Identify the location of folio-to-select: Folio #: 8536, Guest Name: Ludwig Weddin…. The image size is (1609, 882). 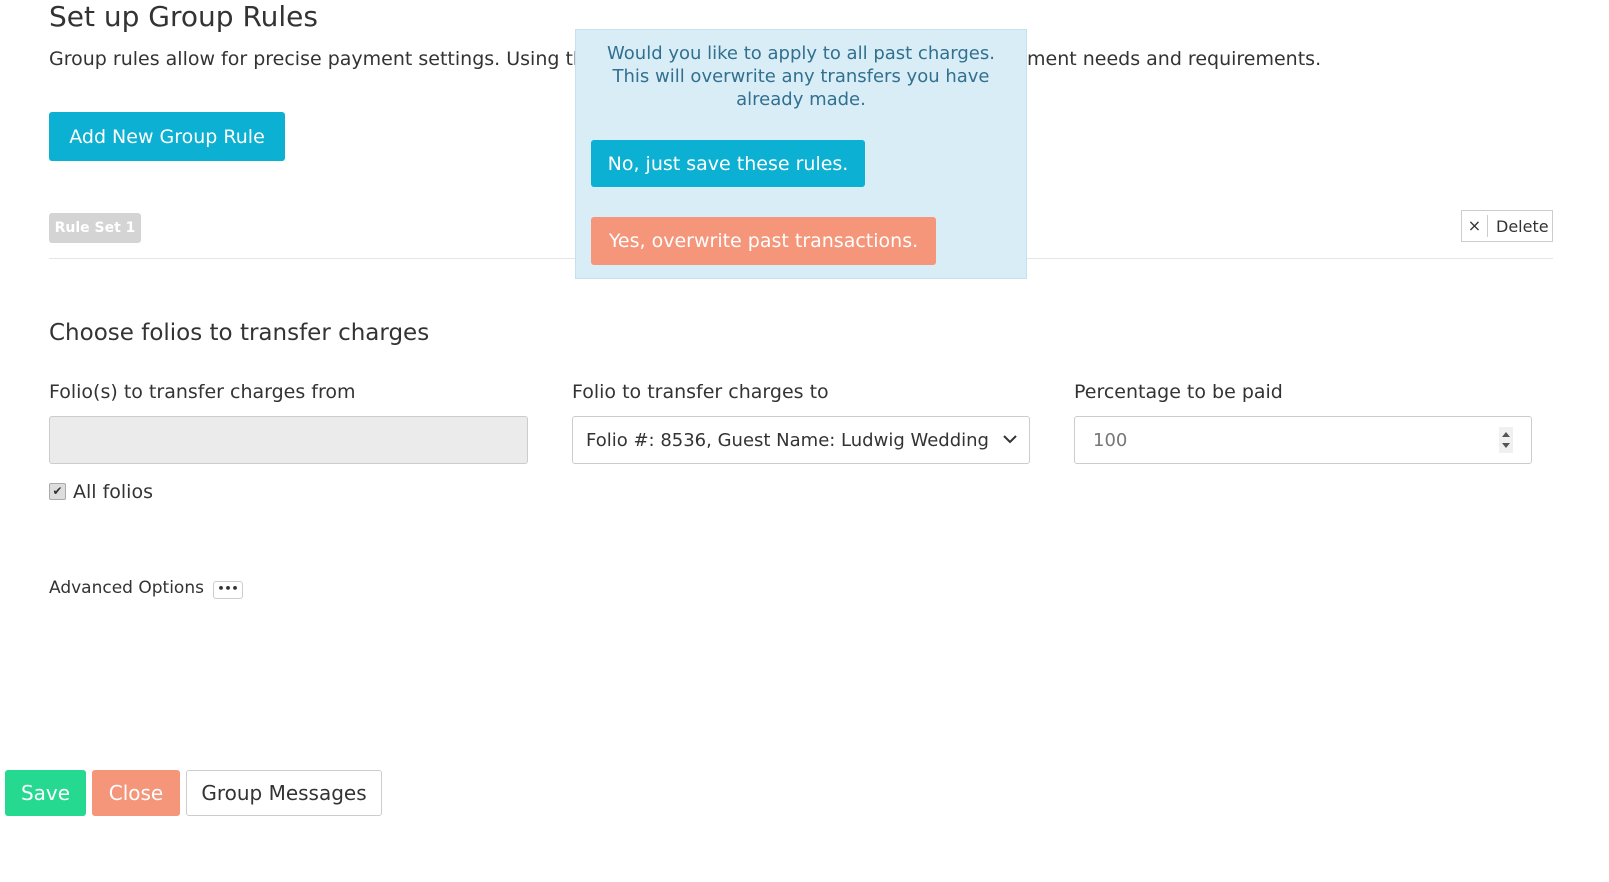
(801, 440).